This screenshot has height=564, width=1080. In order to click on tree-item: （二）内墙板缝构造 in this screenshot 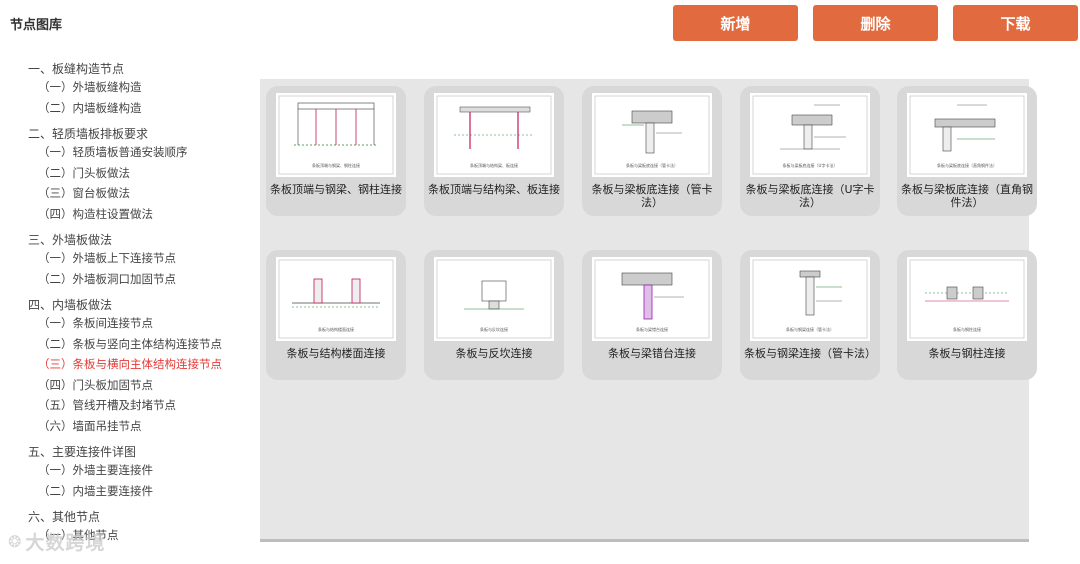, I will do `click(140, 108)`.